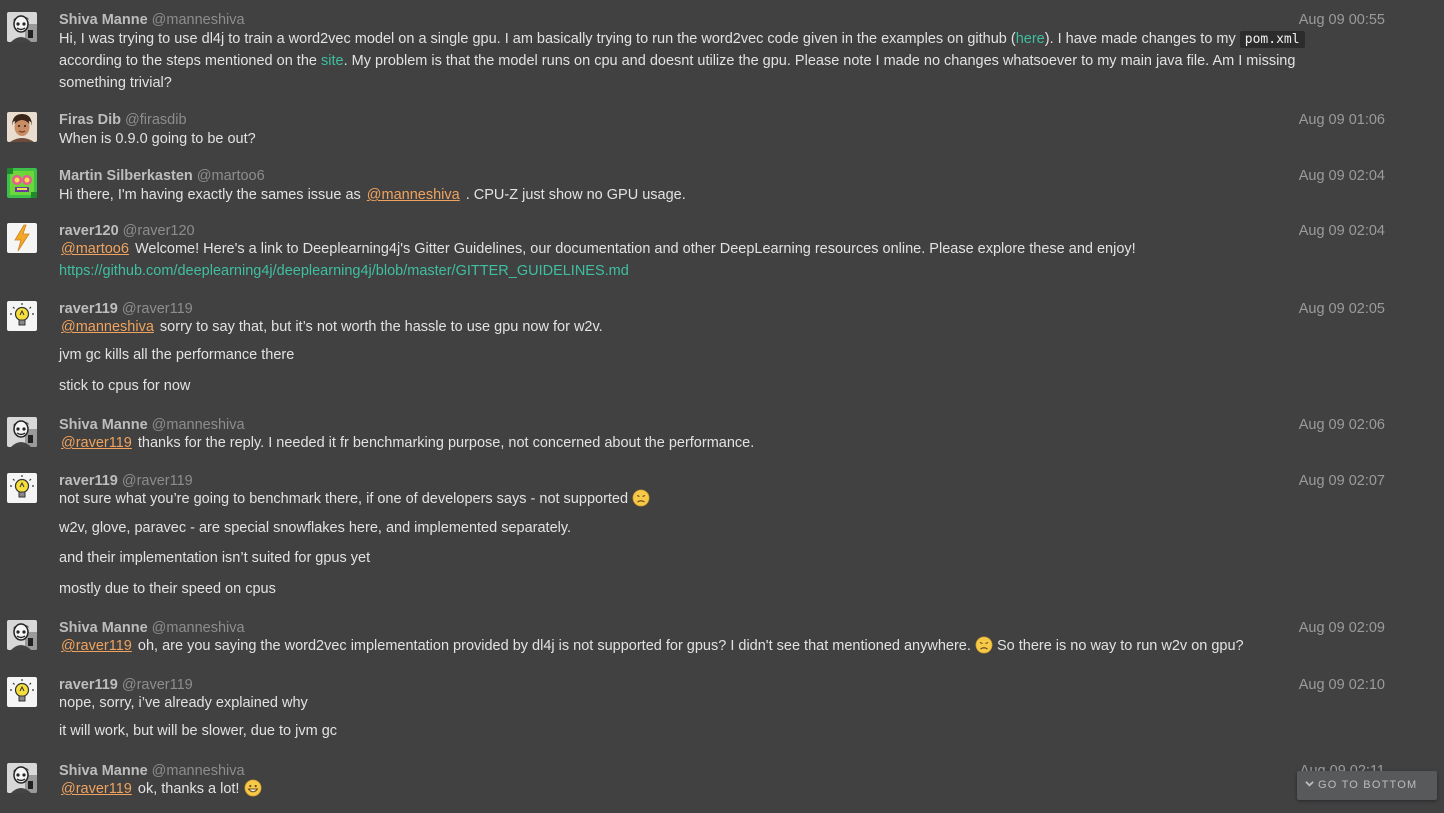 This screenshot has height=813, width=1444. Describe the element at coordinates (89, 231) in the screenshot. I see `author-name: raver120` at that location.